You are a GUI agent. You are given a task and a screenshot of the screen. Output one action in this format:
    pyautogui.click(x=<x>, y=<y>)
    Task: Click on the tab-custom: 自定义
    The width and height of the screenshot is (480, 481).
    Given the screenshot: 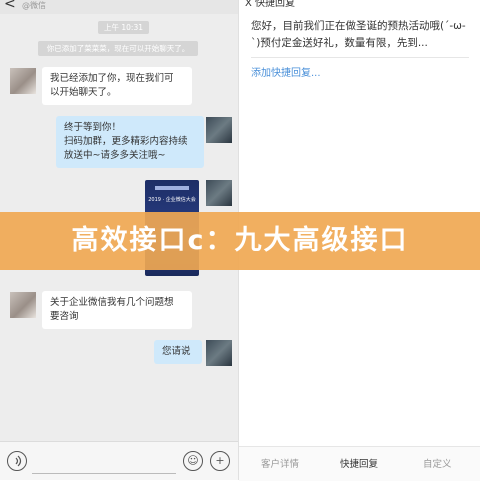 What is the action you would take?
    pyautogui.click(x=437, y=463)
    